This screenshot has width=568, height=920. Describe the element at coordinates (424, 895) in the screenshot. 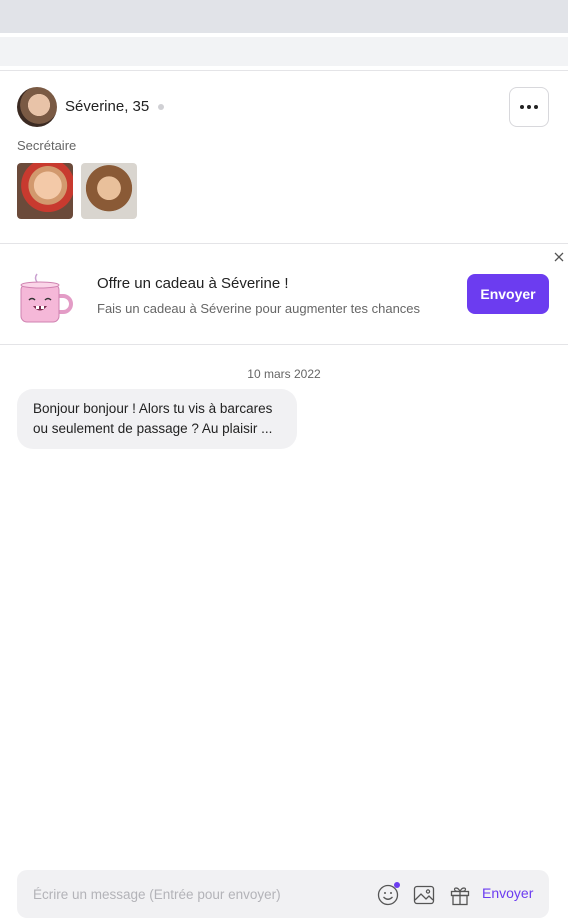

I see `image-icon` at that location.